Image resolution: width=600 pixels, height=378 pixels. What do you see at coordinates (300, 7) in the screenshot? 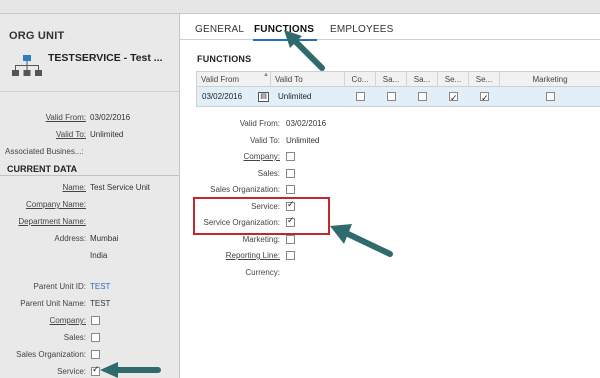
I see `top-toolbar` at bounding box center [300, 7].